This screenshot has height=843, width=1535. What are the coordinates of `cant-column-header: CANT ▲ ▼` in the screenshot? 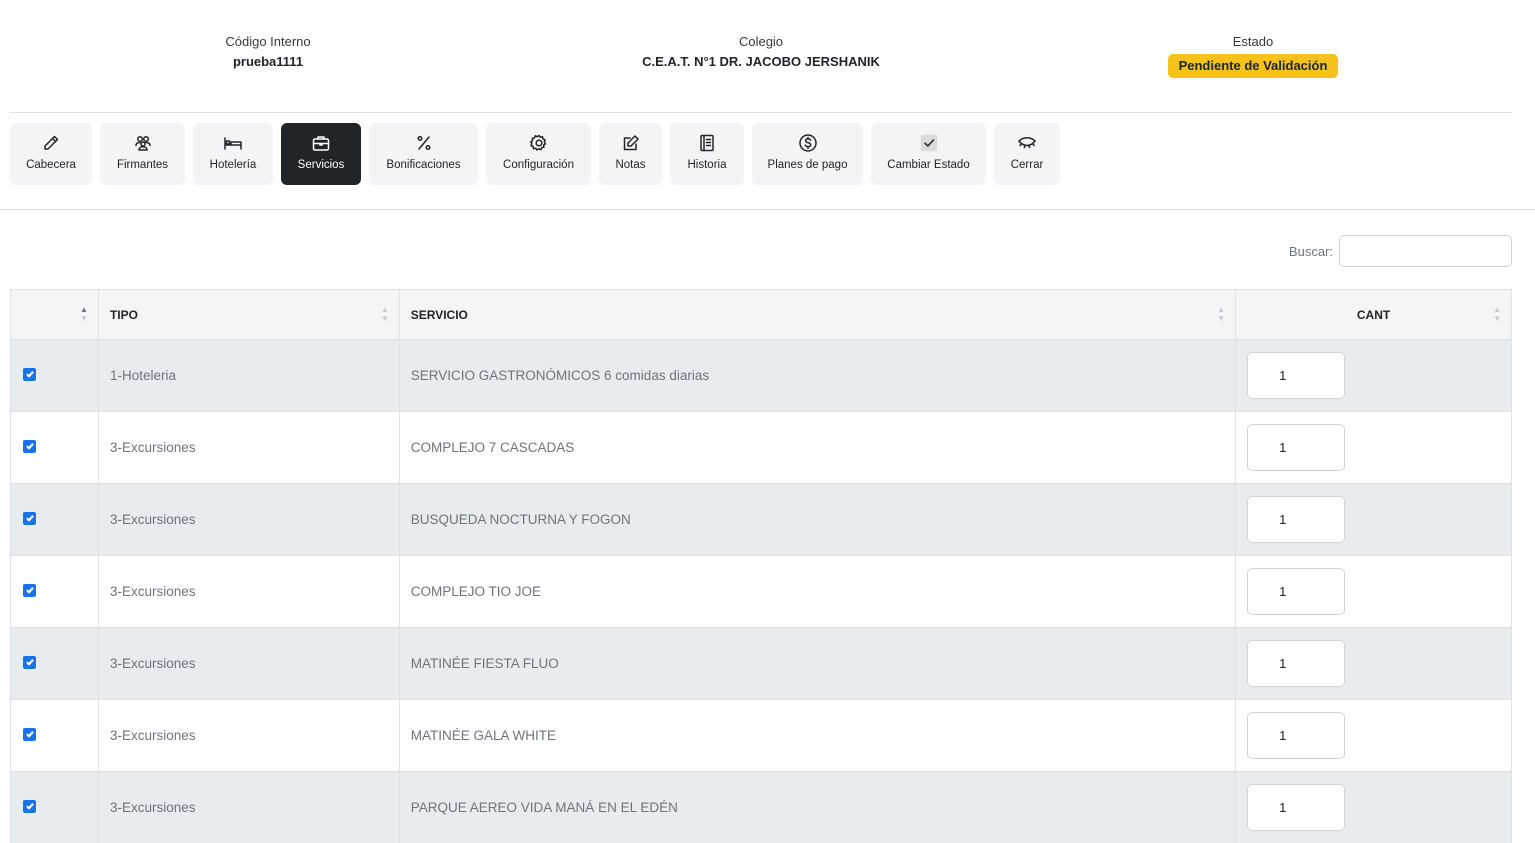 It's located at (1373, 314).